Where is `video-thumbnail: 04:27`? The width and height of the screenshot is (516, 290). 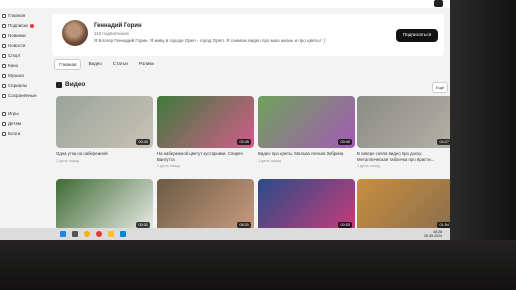 video-thumbnail: 04:27 is located at coordinates (403, 122).